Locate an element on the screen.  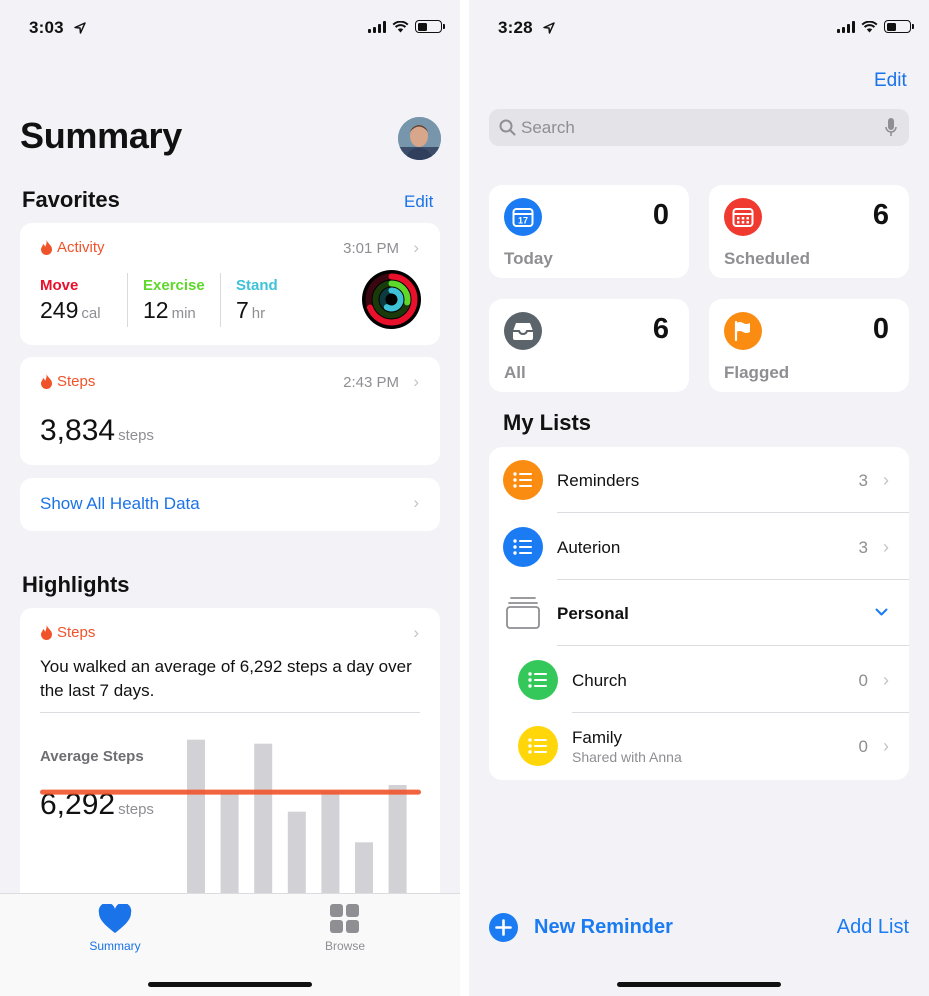
all-icon-bg is located at coordinates (523, 331).